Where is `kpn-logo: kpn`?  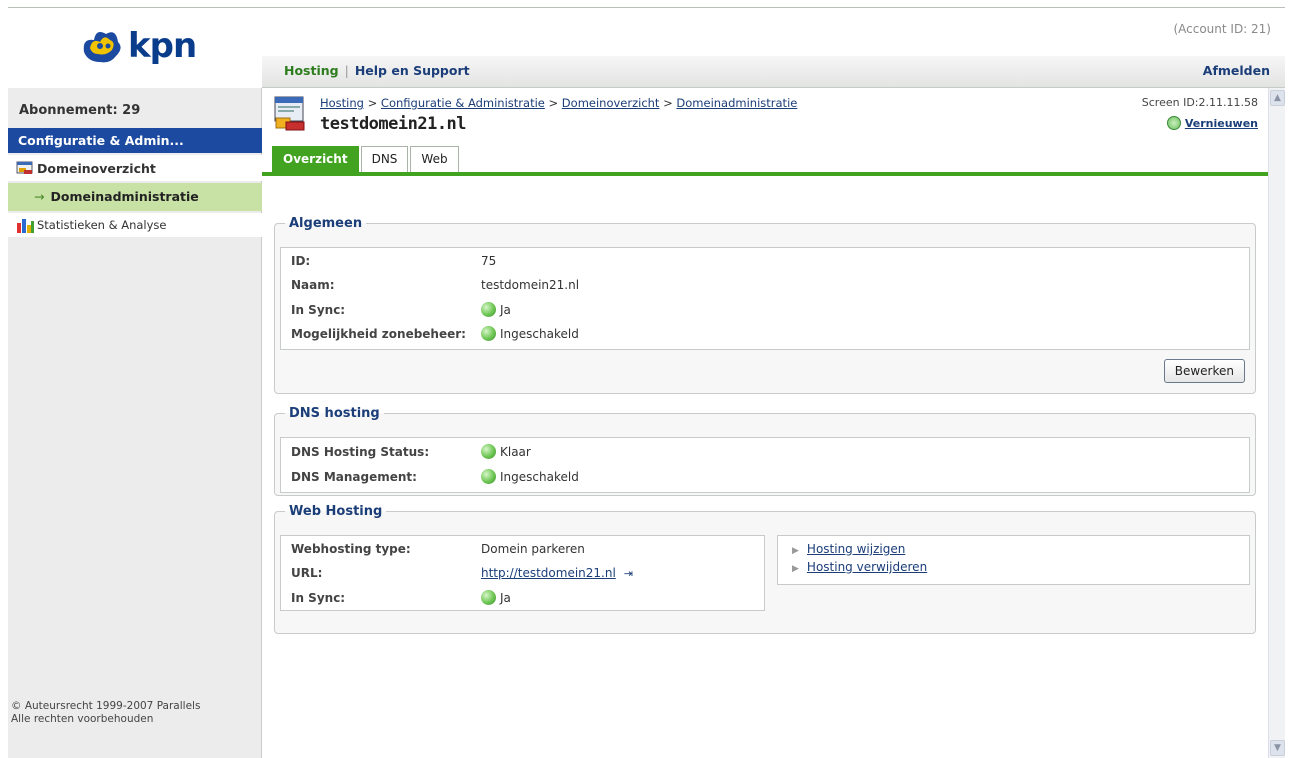 kpn-logo: kpn is located at coordinates (138, 46).